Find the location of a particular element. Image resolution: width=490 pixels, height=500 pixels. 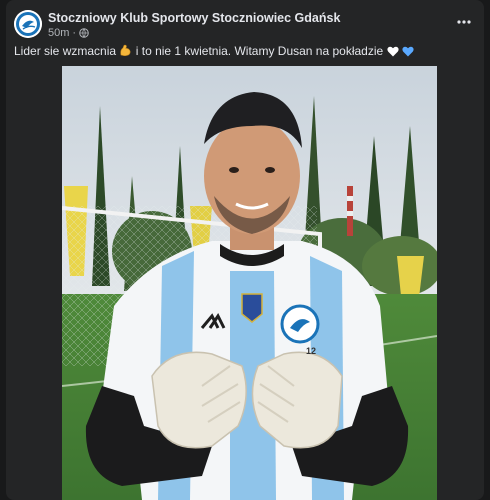

flexed-biceps-emoji-icon is located at coordinates (125, 52).